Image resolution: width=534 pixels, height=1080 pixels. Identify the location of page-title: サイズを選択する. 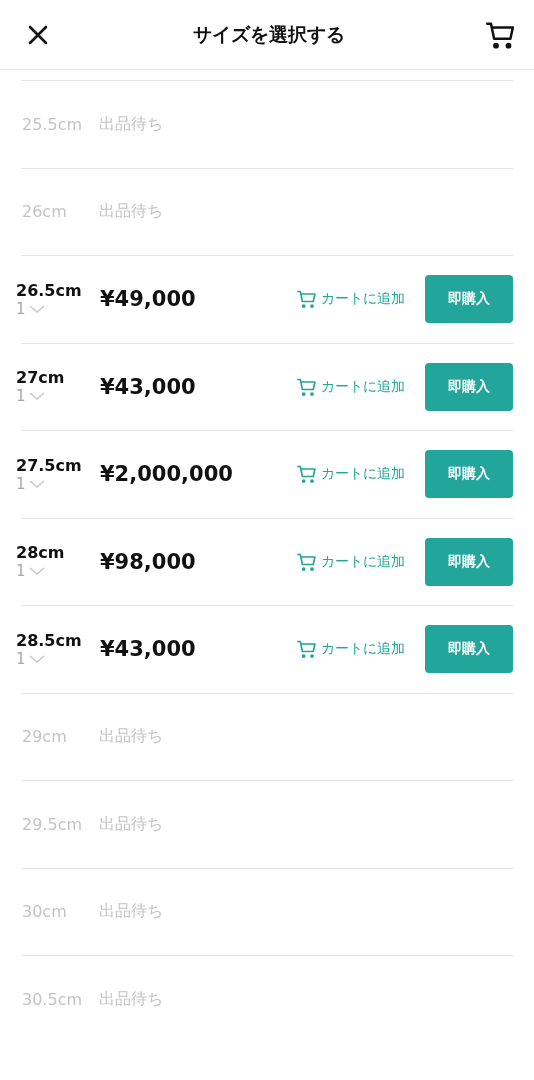
(269, 34).